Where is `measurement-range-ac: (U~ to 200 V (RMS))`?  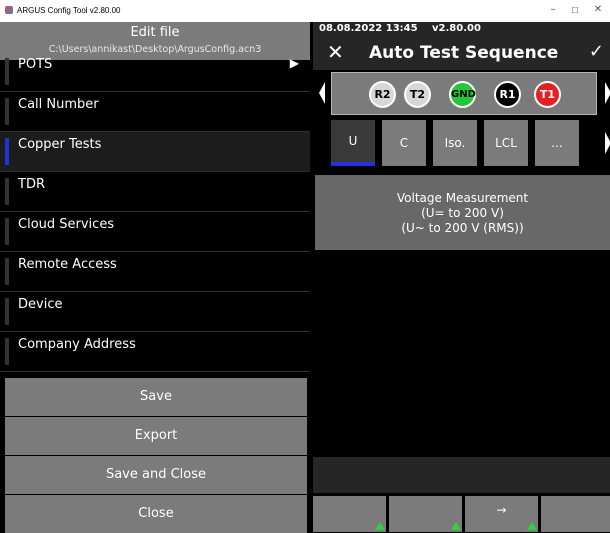
measurement-range-ac: (U~ to 200 V (RMS)) is located at coordinates (462, 228).